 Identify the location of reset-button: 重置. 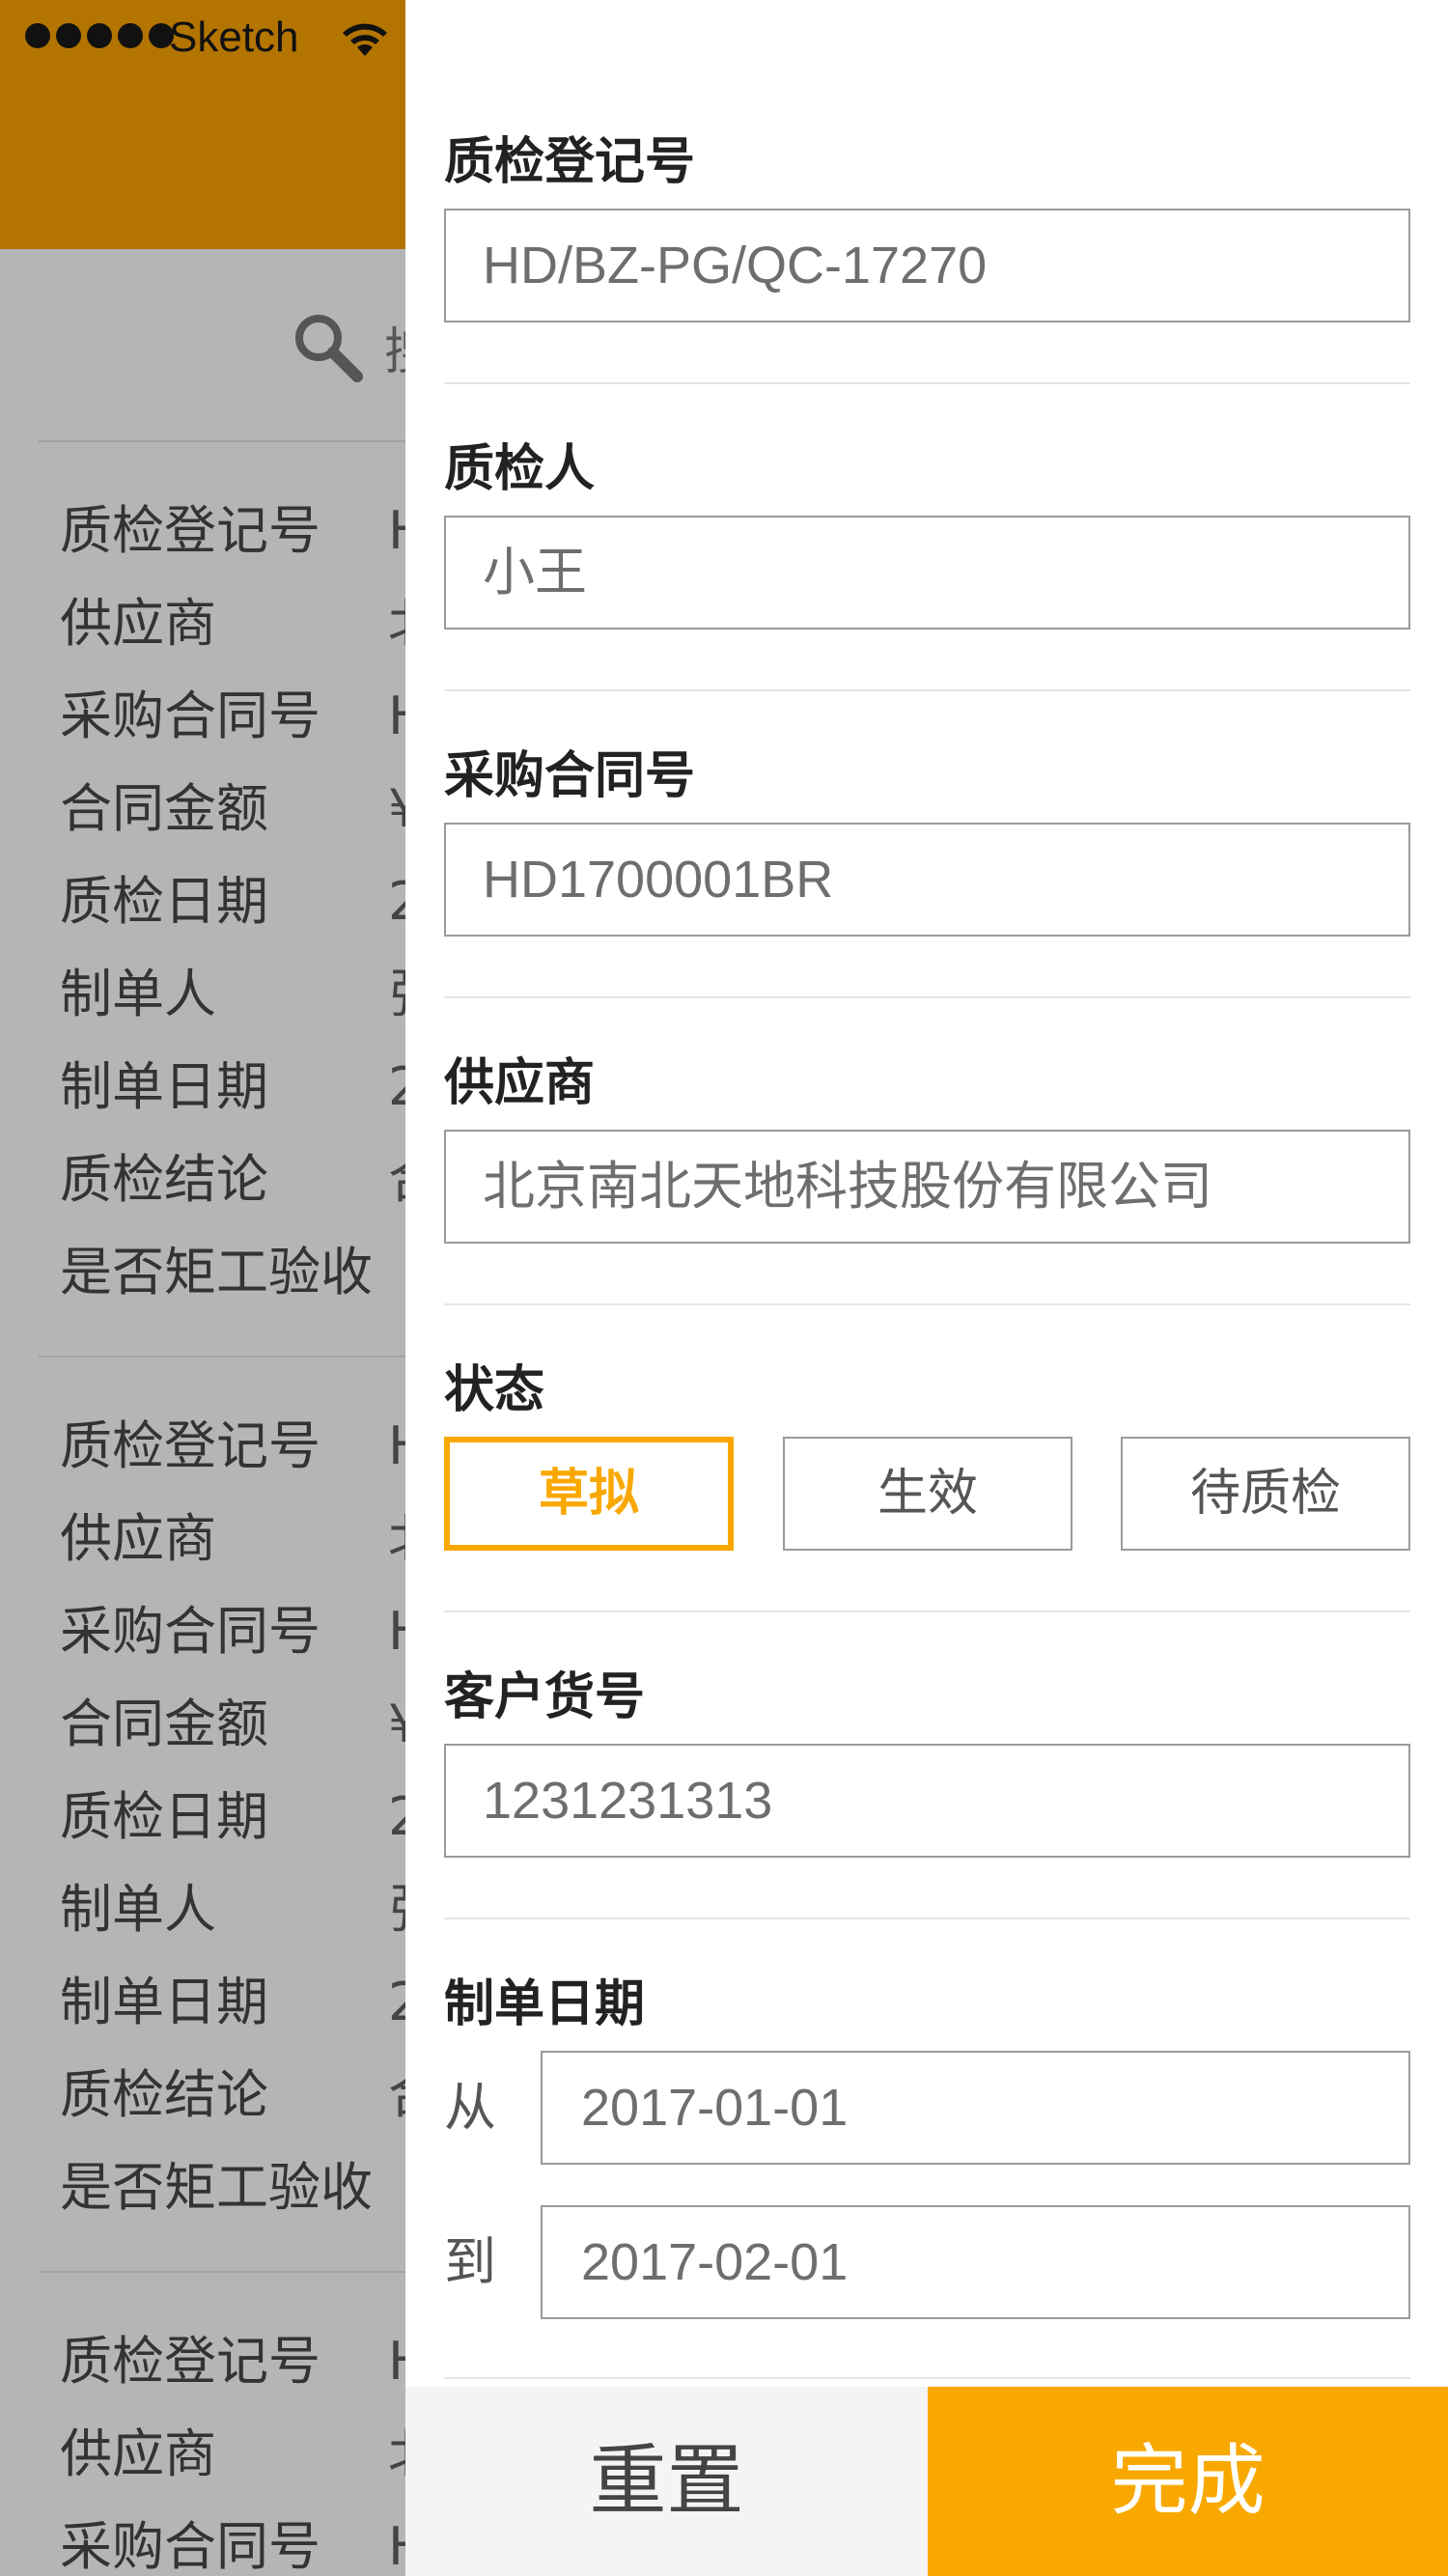
(667, 2482).